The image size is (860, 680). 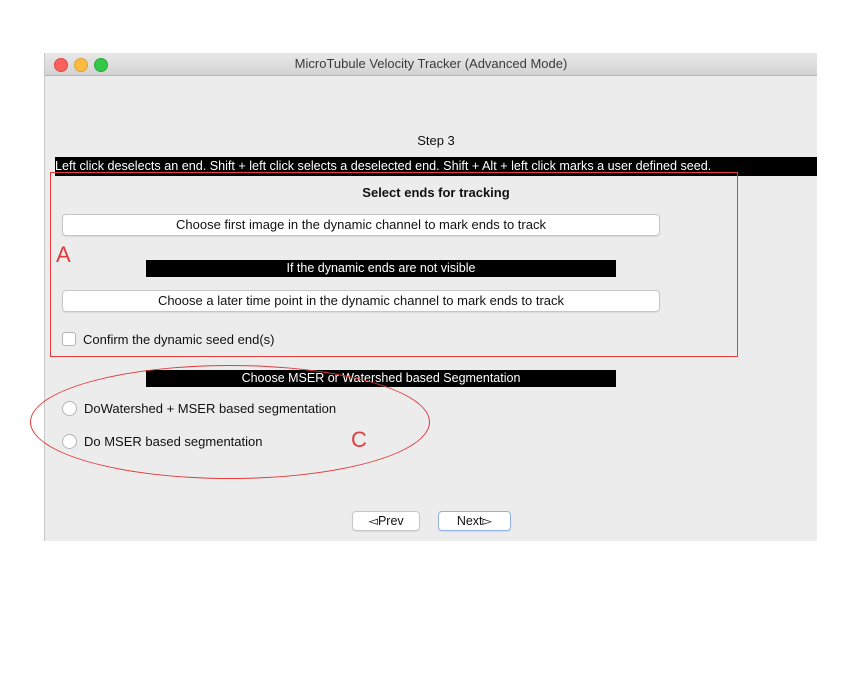 What do you see at coordinates (173, 441) in the screenshot?
I see `mser-label: Do MSER based segmentation` at bounding box center [173, 441].